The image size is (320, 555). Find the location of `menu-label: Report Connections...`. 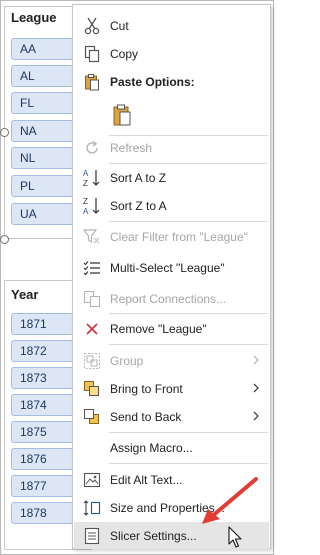

menu-label: Report Connections... is located at coordinates (168, 298).